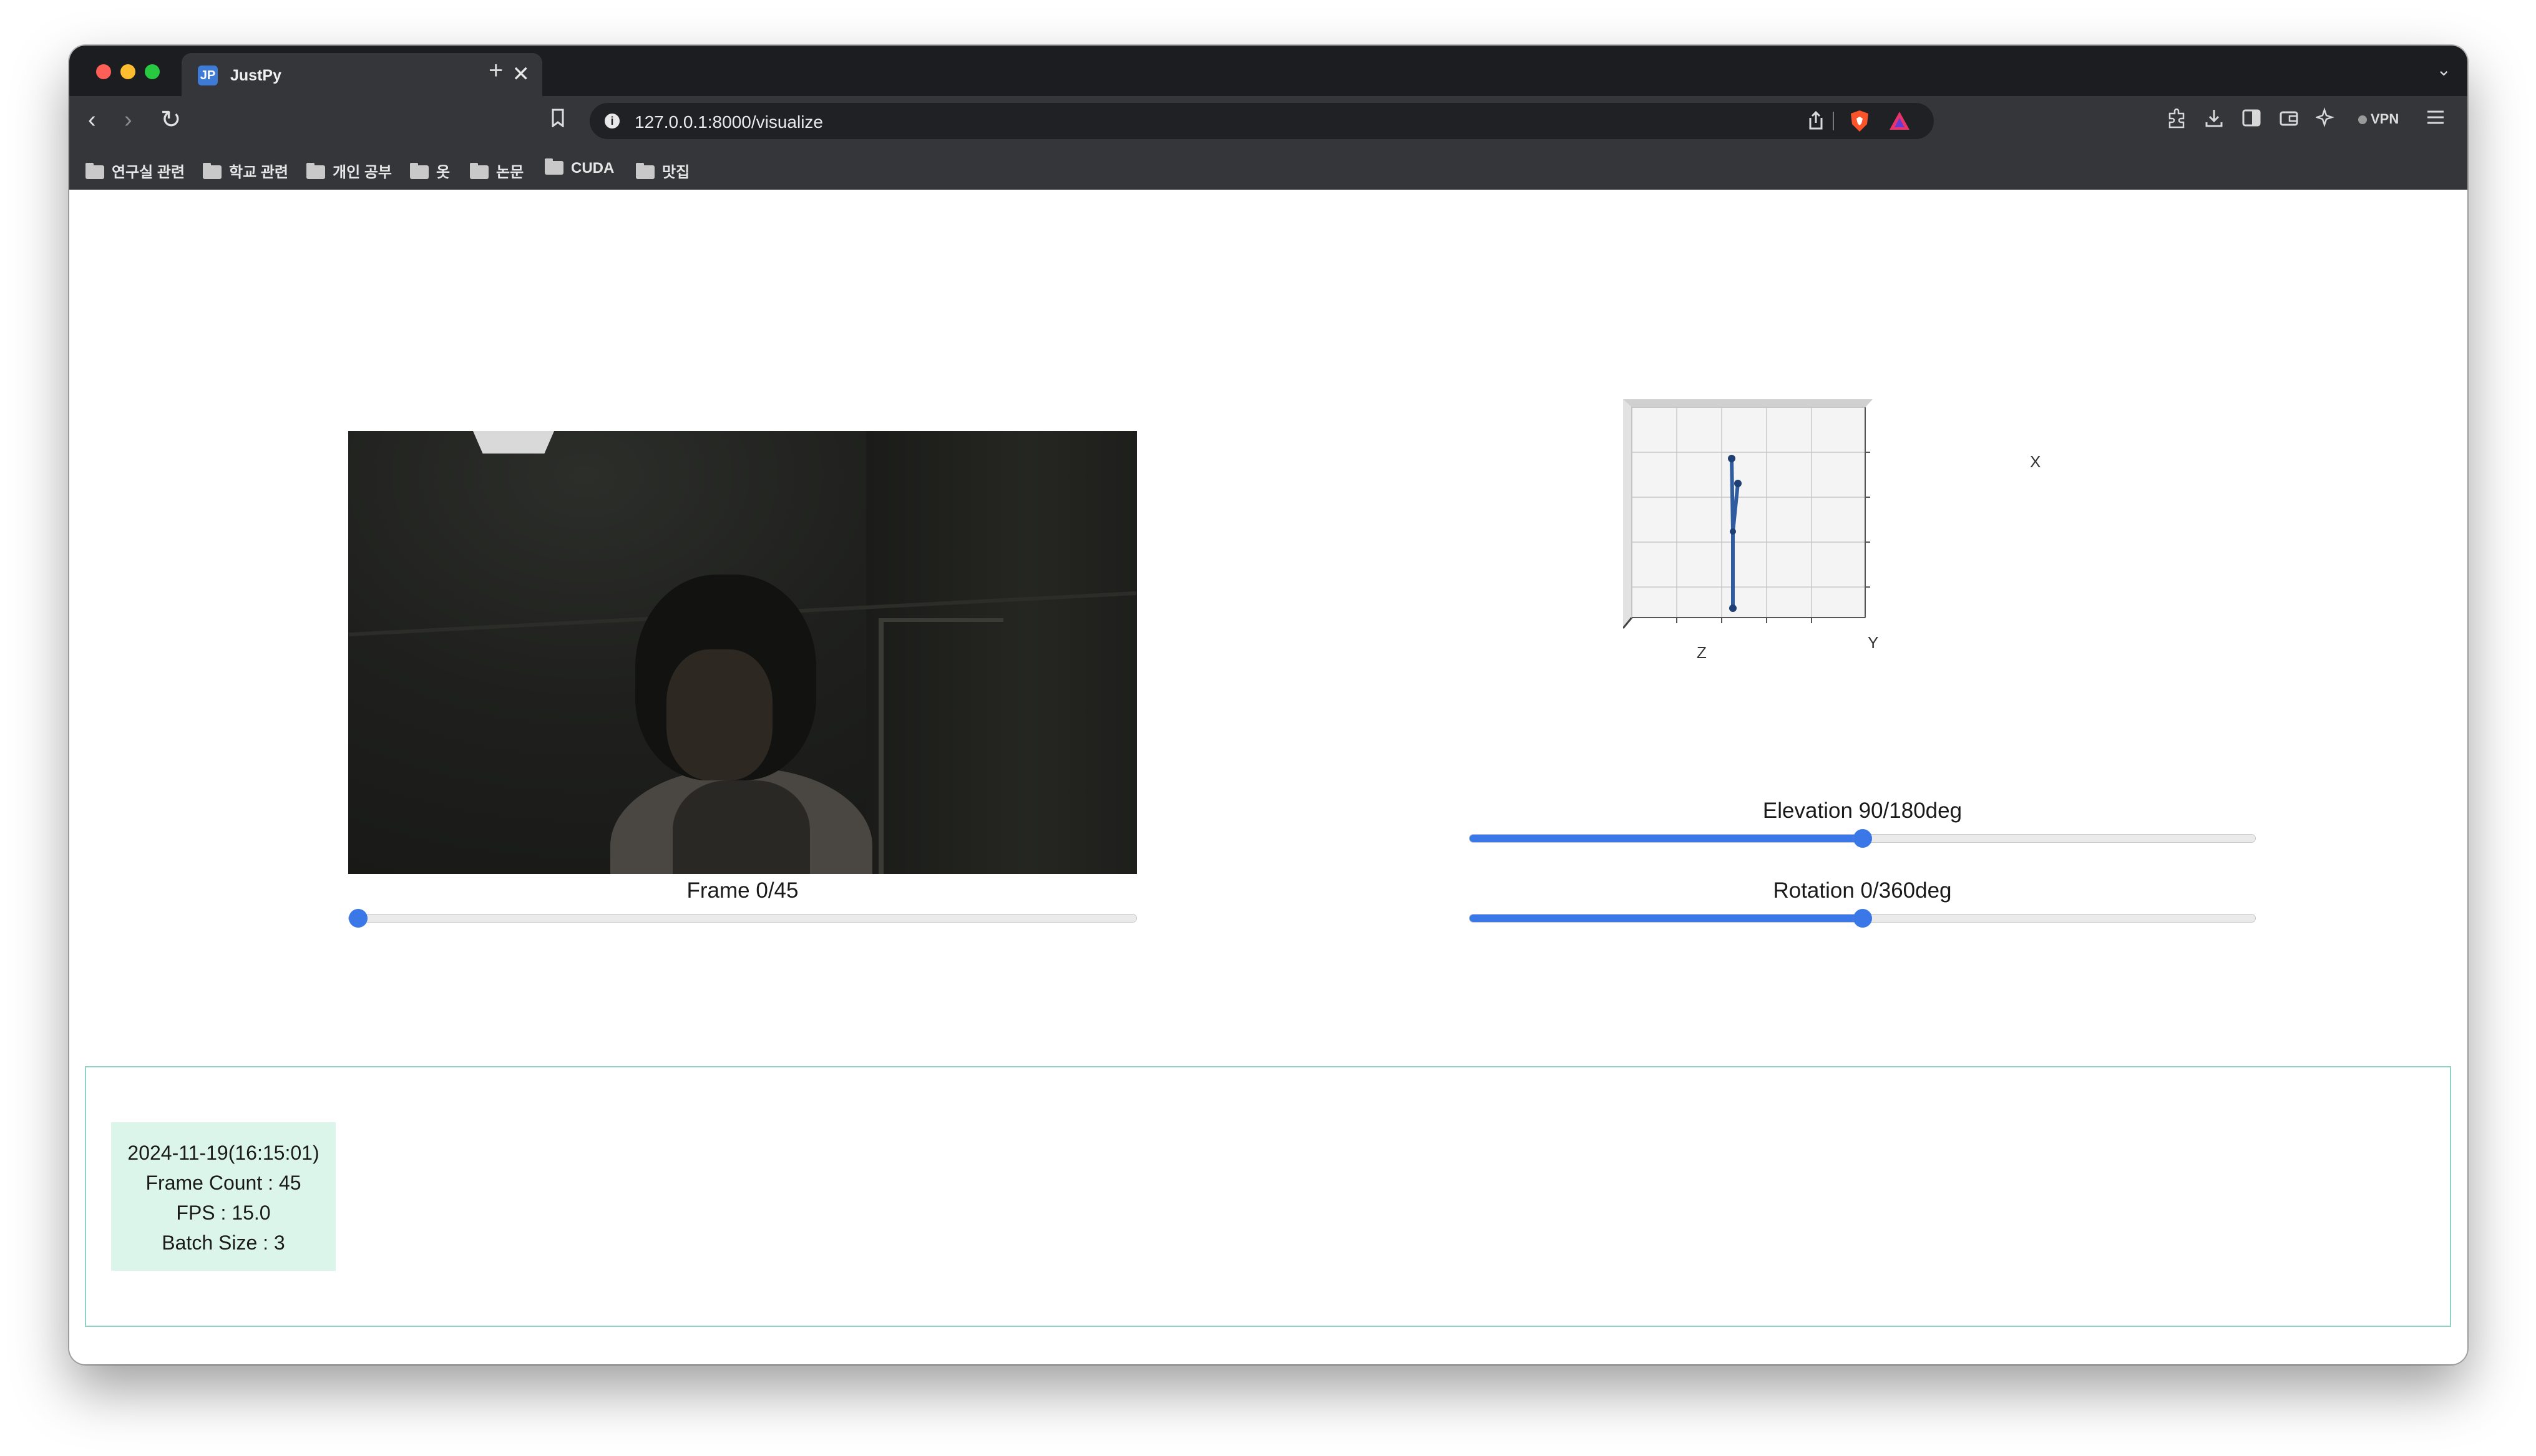 This screenshot has height=1456, width=2536. Describe the element at coordinates (1862, 891) in the screenshot. I see `rotation-slider-label: Rotation 0/360deg` at that location.